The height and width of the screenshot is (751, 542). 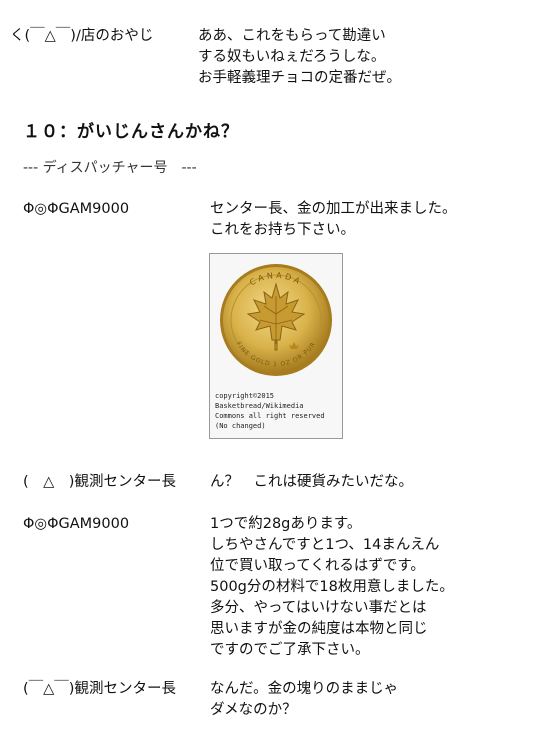 What do you see at coordinates (304, 689) in the screenshot?
I see `dialogue-4-line-1: なんだ。金の塊りのままじゃ` at bounding box center [304, 689].